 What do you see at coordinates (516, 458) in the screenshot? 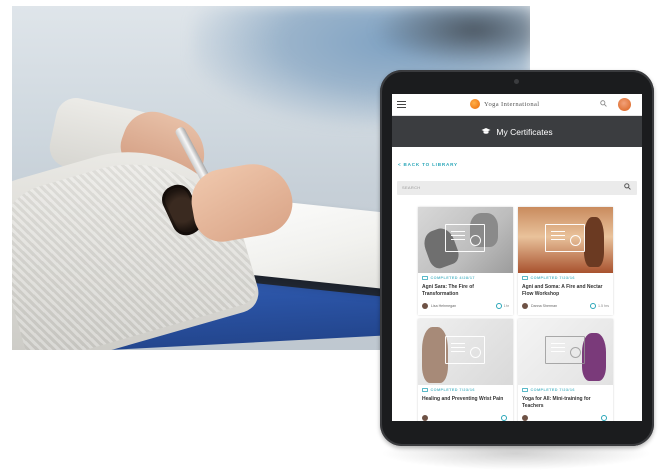
I see `tablet-shadow` at bounding box center [516, 458].